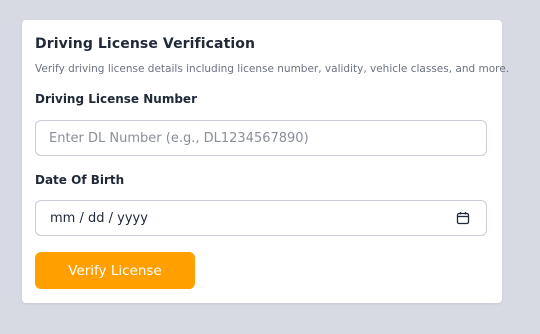 The height and width of the screenshot is (334, 540). I want to click on calendar-icon, so click(463, 218).